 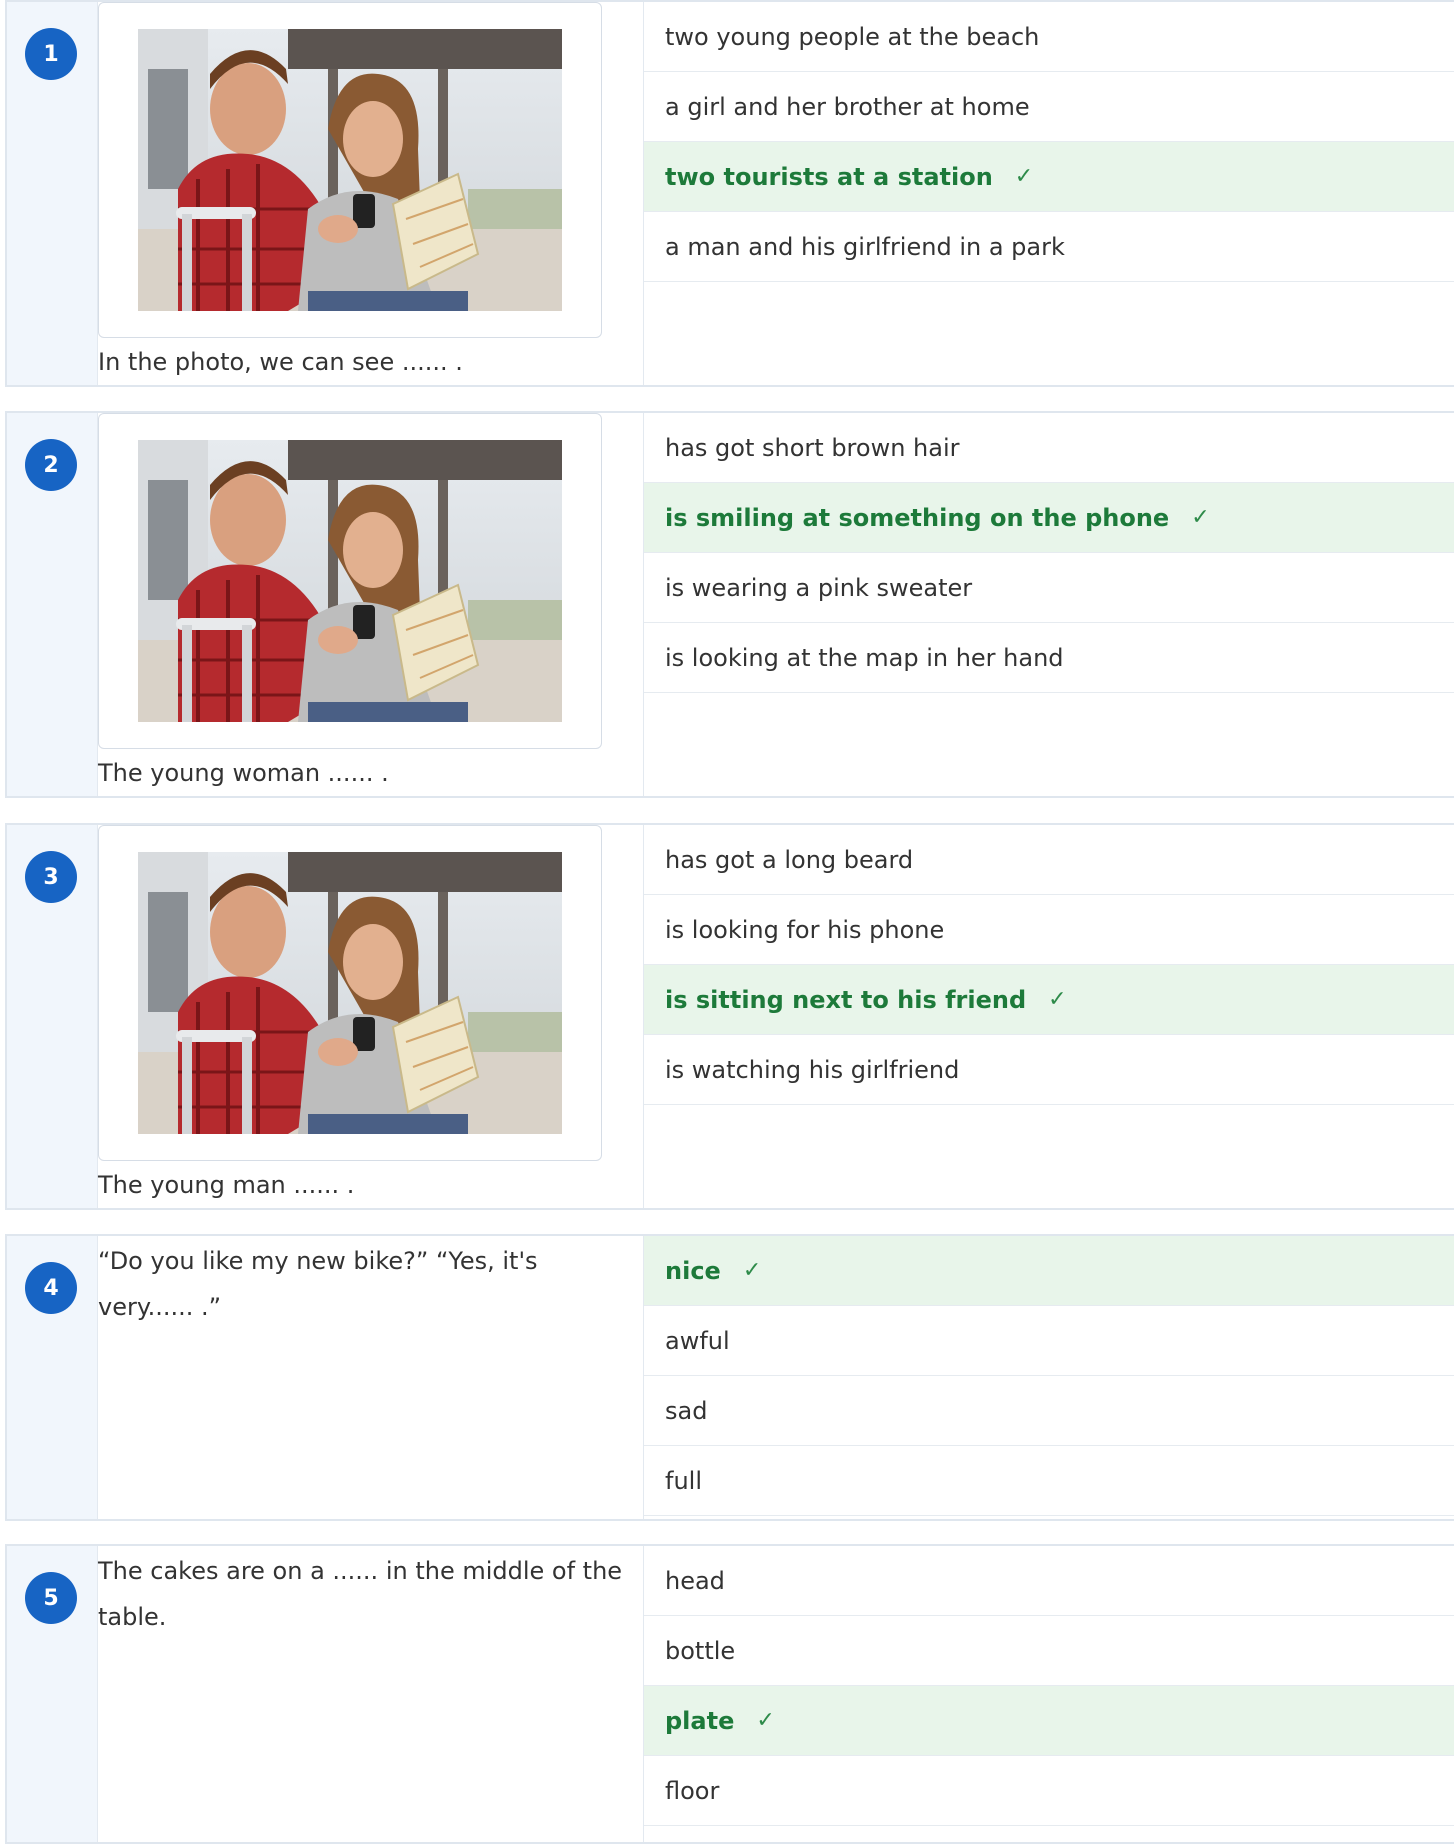 I want to click on question-stem: In the photo, we can see ...... ., so click(x=371, y=193).